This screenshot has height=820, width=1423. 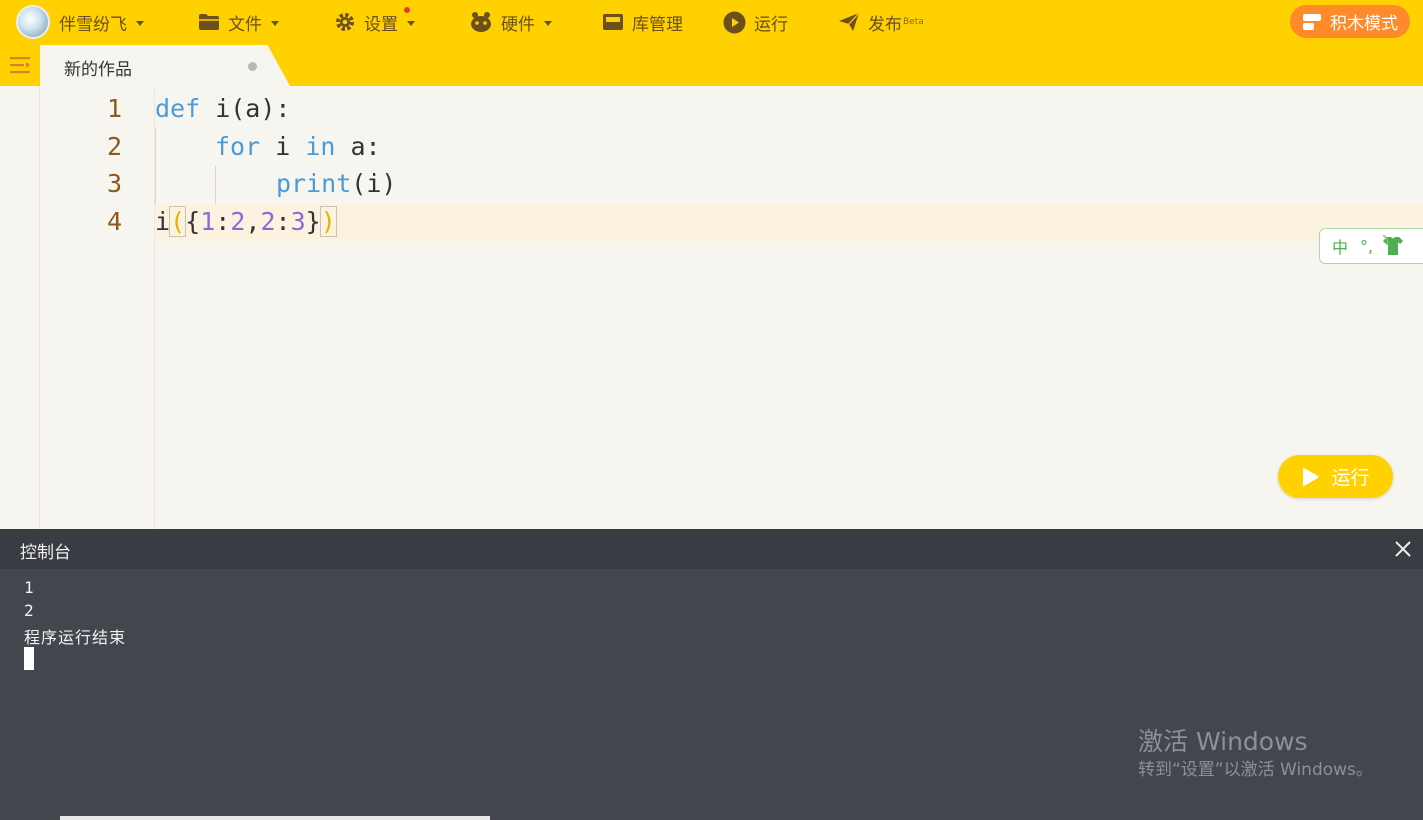 I want to click on menu-settings-label: 设置, so click(x=381, y=24).